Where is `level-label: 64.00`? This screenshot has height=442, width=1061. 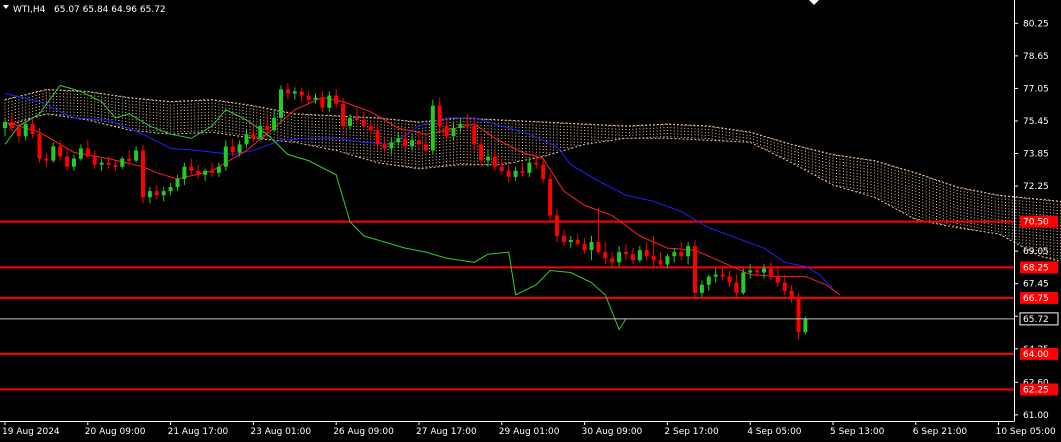
level-label: 64.00 is located at coordinates (1036, 355).